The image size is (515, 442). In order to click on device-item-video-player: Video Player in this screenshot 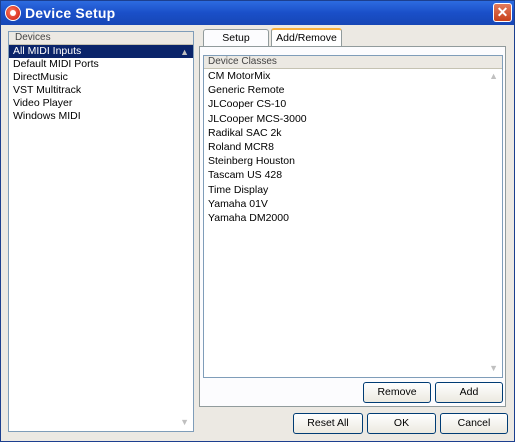, I will do `click(101, 103)`.